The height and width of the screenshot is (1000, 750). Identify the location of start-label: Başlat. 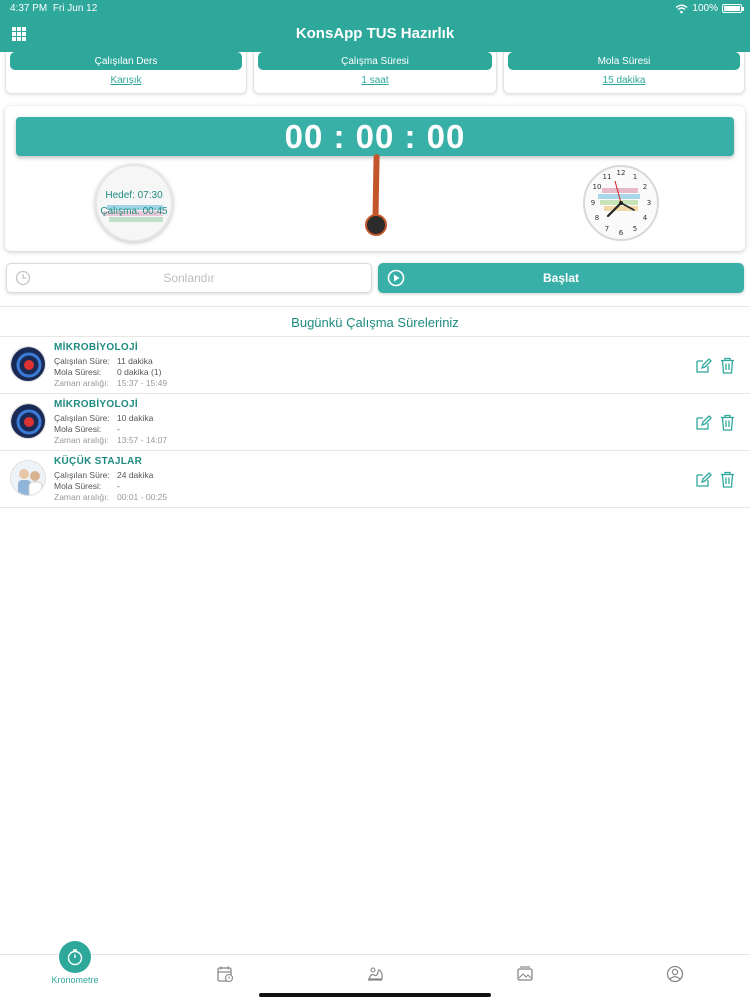
(561, 278).